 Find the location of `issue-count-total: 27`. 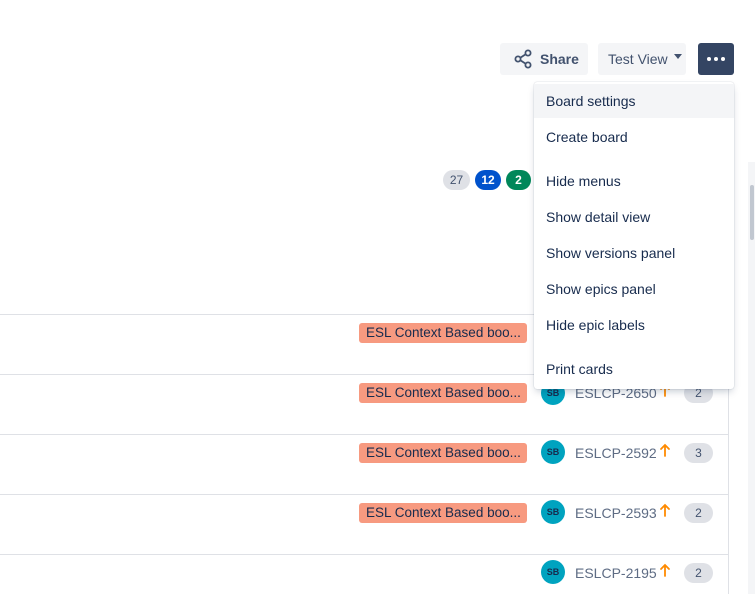

issue-count-total: 27 is located at coordinates (456, 180).